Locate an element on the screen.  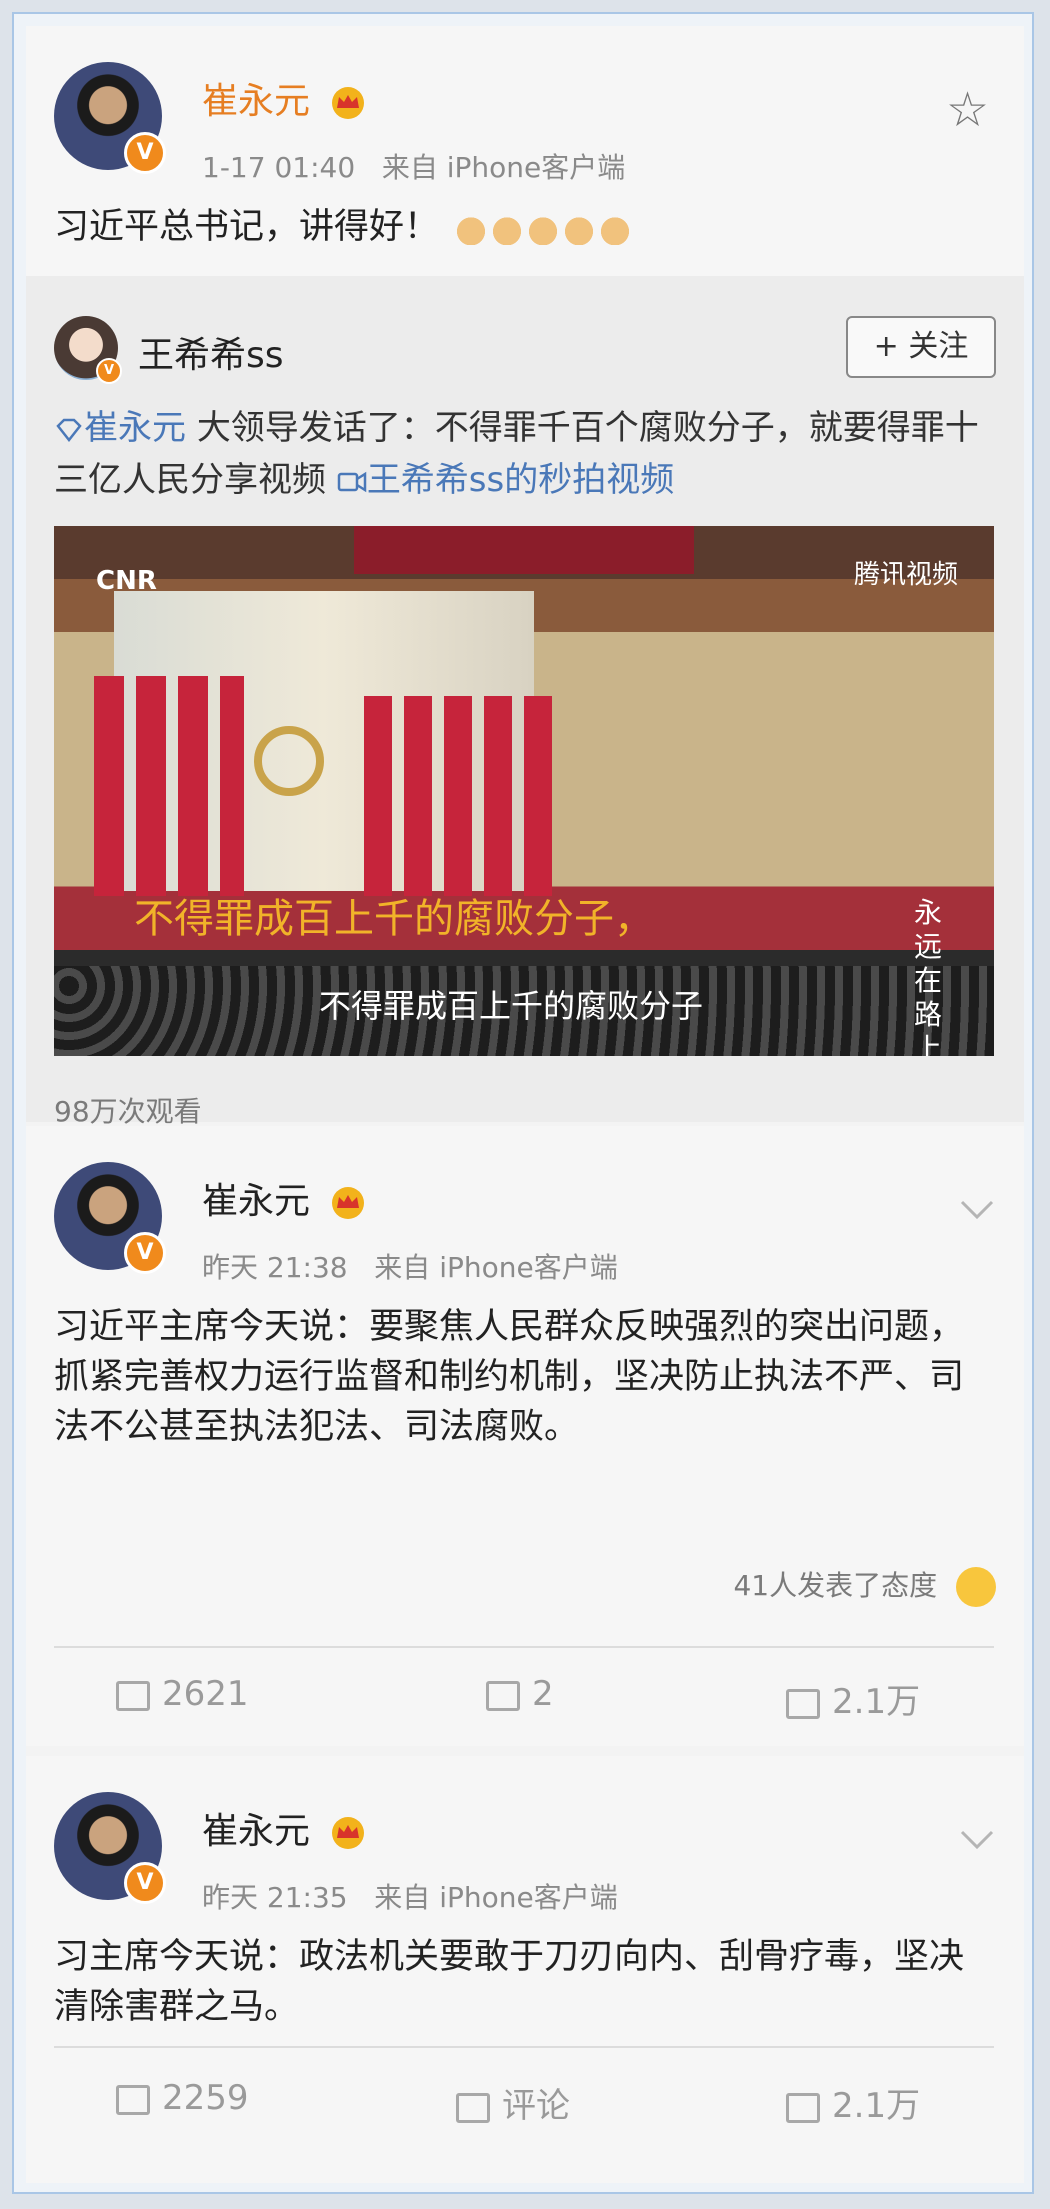
video-view-count: 98万次观看 is located at coordinates (128, 1111).